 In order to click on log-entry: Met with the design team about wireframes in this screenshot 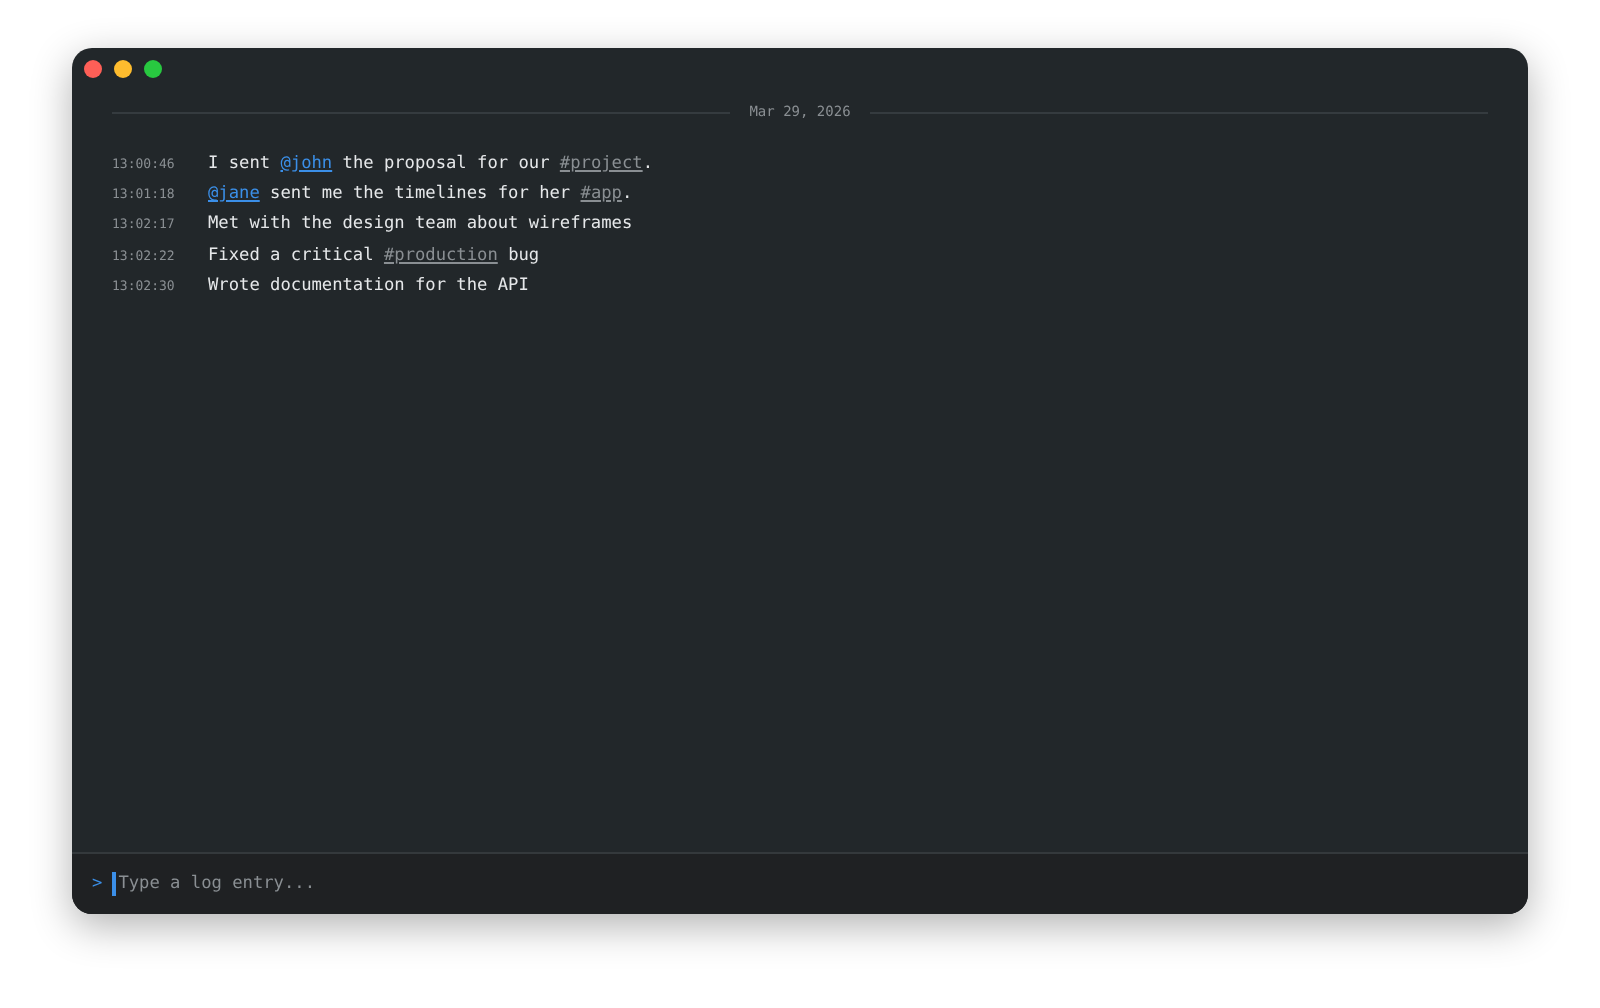, I will do `click(420, 224)`.